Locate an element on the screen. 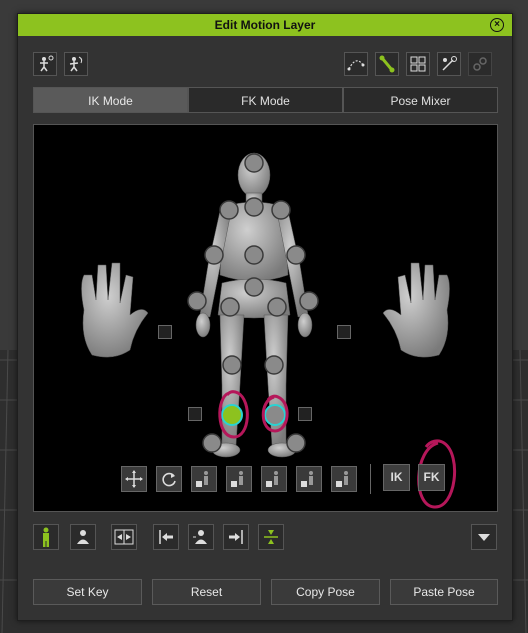 This screenshot has height=633, width=528. tab-label: Pose Mixer is located at coordinates (420, 101).